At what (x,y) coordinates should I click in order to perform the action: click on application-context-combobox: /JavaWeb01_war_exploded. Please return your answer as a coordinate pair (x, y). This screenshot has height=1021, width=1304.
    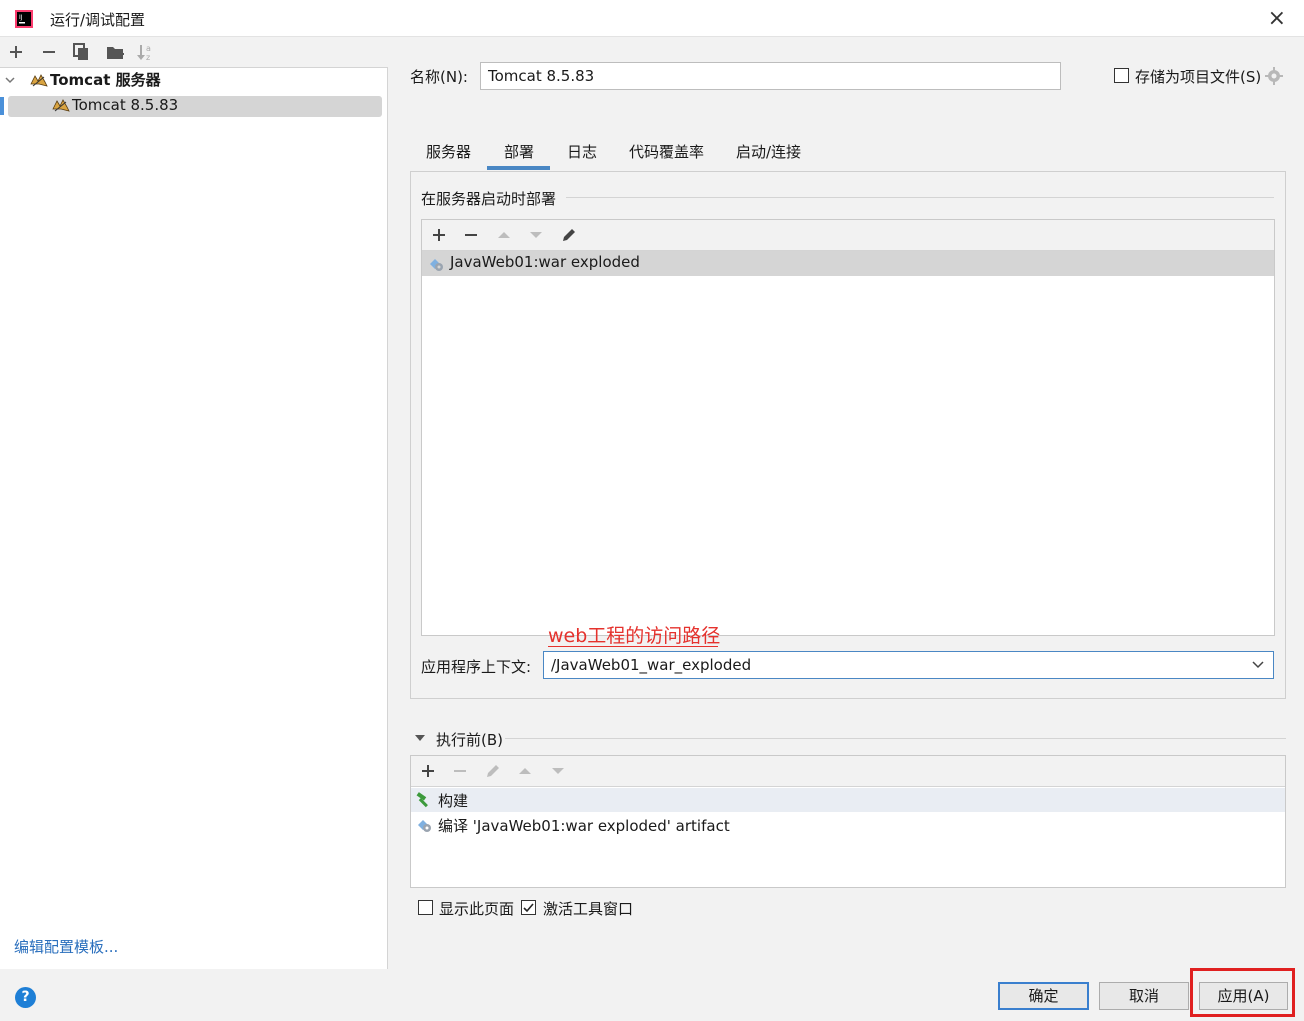
    Looking at the image, I should click on (908, 665).